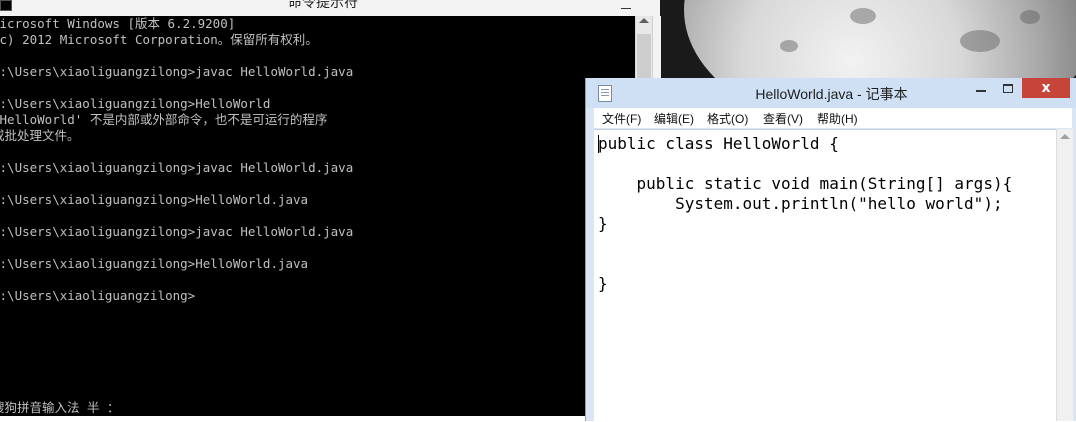 The width and height of the screenshot is (1076, 422). What do you see at coordinates (783, 118) in the screenshot?
I see `menu-view: 查看(V)` at bounding box center [783, 118].